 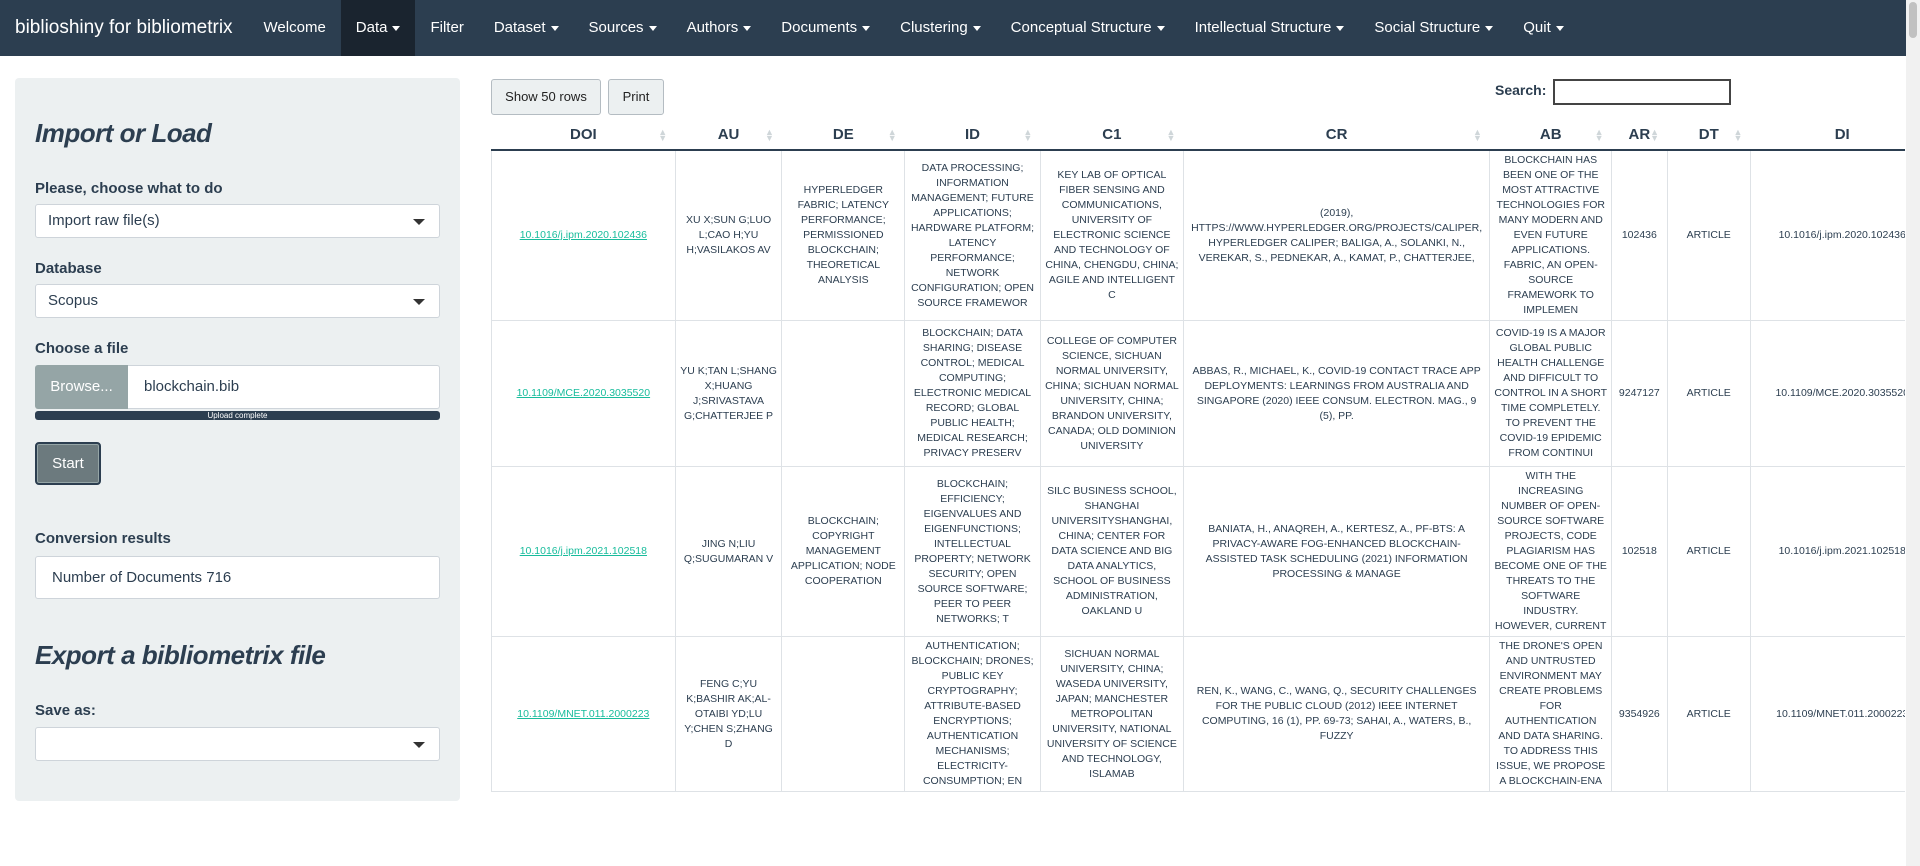 I want to click on database-select: Scopus, so click(x=237, y=301).